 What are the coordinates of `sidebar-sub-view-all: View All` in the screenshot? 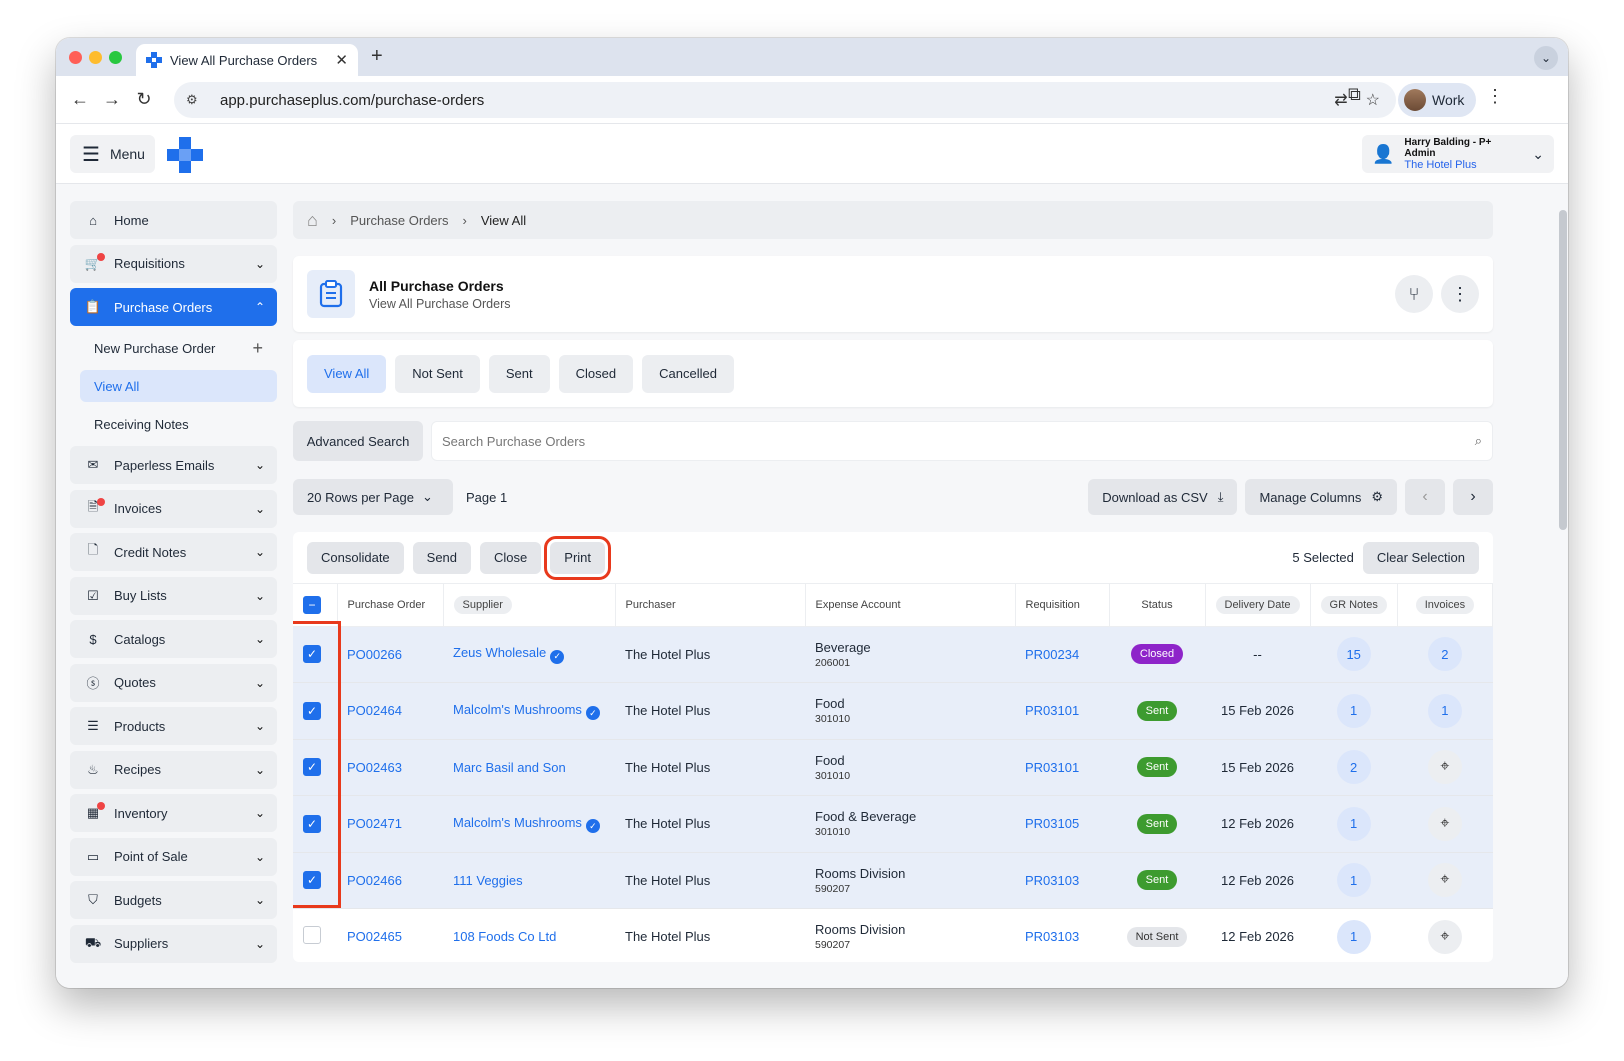 It's located at (178, 386).